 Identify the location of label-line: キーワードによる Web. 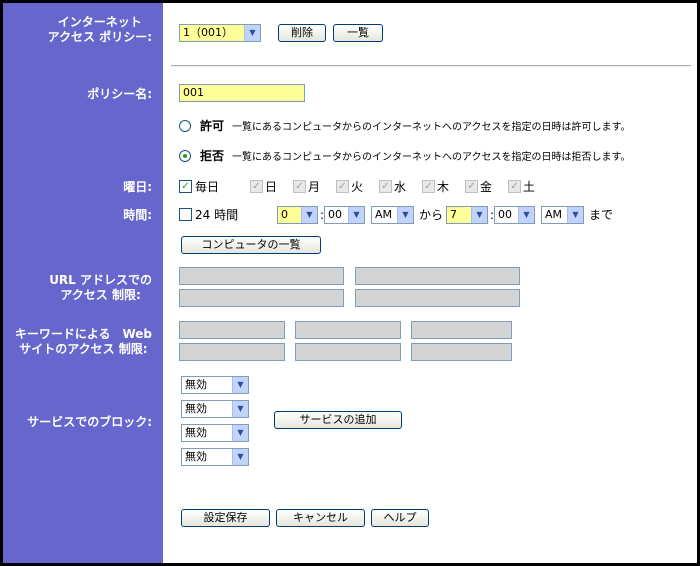
(83, 334).